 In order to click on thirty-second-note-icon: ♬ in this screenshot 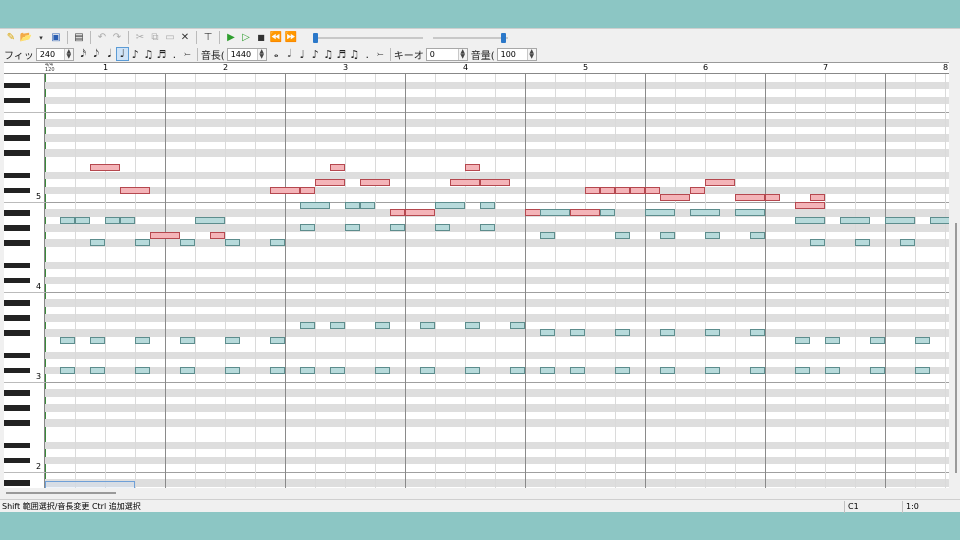, I will do `click(341, 54)`.